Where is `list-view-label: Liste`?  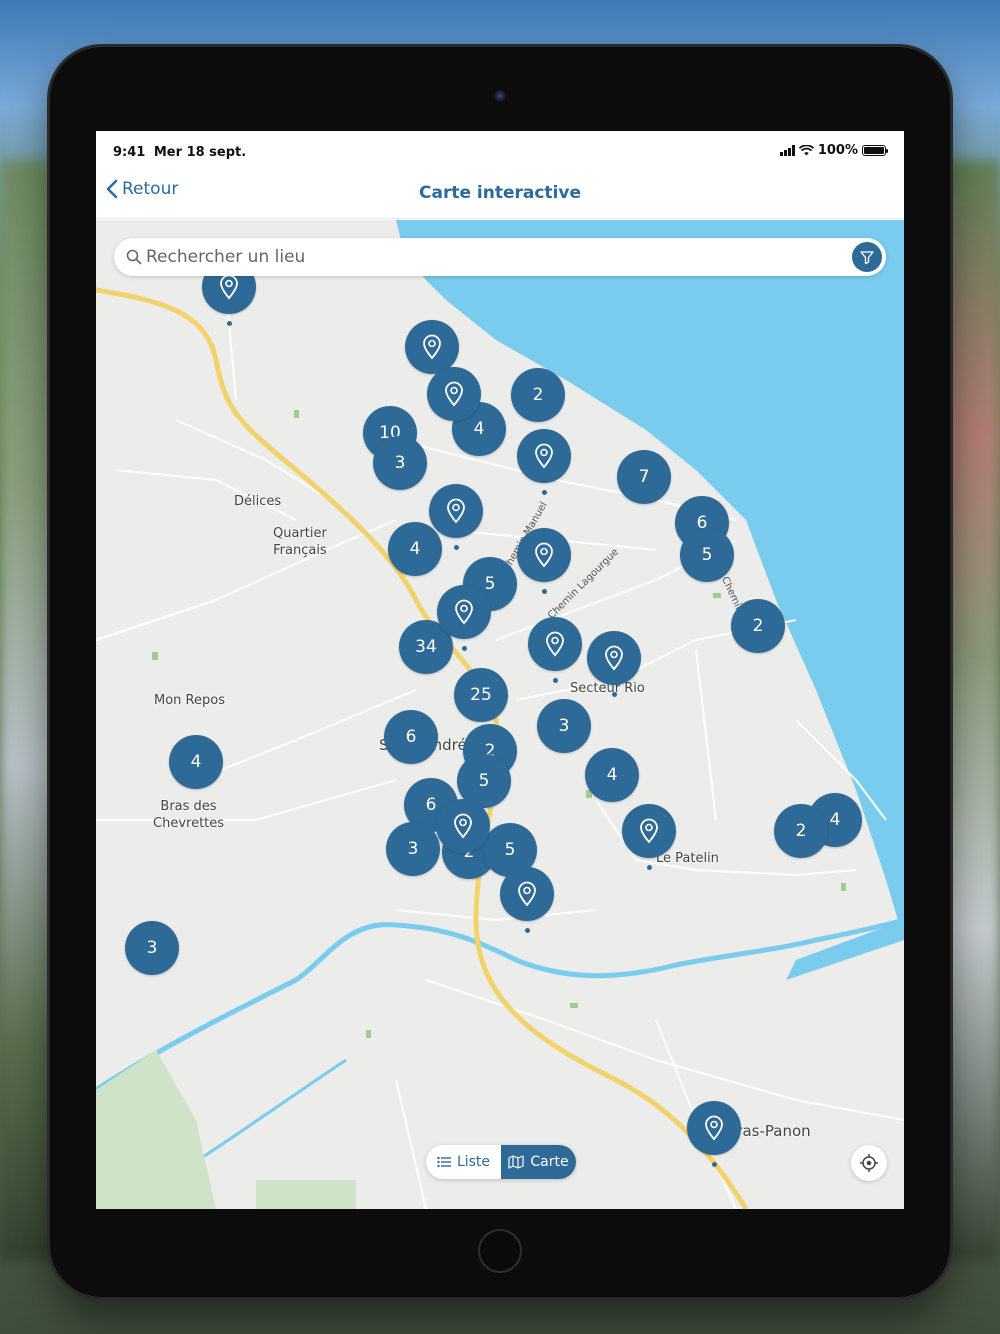 list-view-label: Liste is located at coordinates (473, 1162).